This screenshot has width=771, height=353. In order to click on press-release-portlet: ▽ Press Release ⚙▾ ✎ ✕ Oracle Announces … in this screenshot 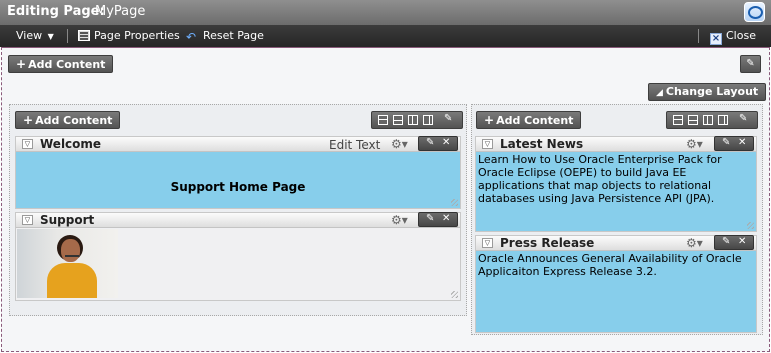, I will do `click(616, 284)`.